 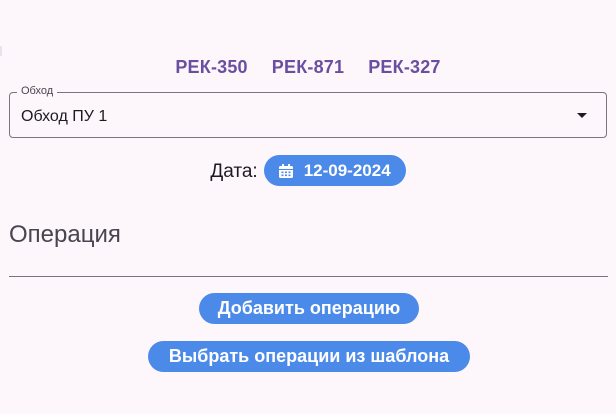 What do you see at coordinates (308, 111) in the screenshot?
I see `obhod-select: Обход Обход ПУ 1` at bounding box center [308, 111].